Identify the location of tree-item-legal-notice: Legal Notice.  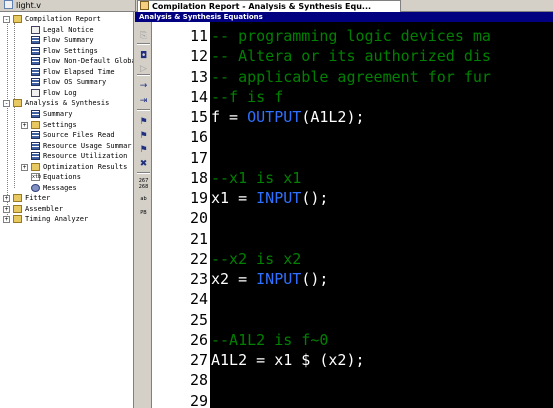
(66, 30).